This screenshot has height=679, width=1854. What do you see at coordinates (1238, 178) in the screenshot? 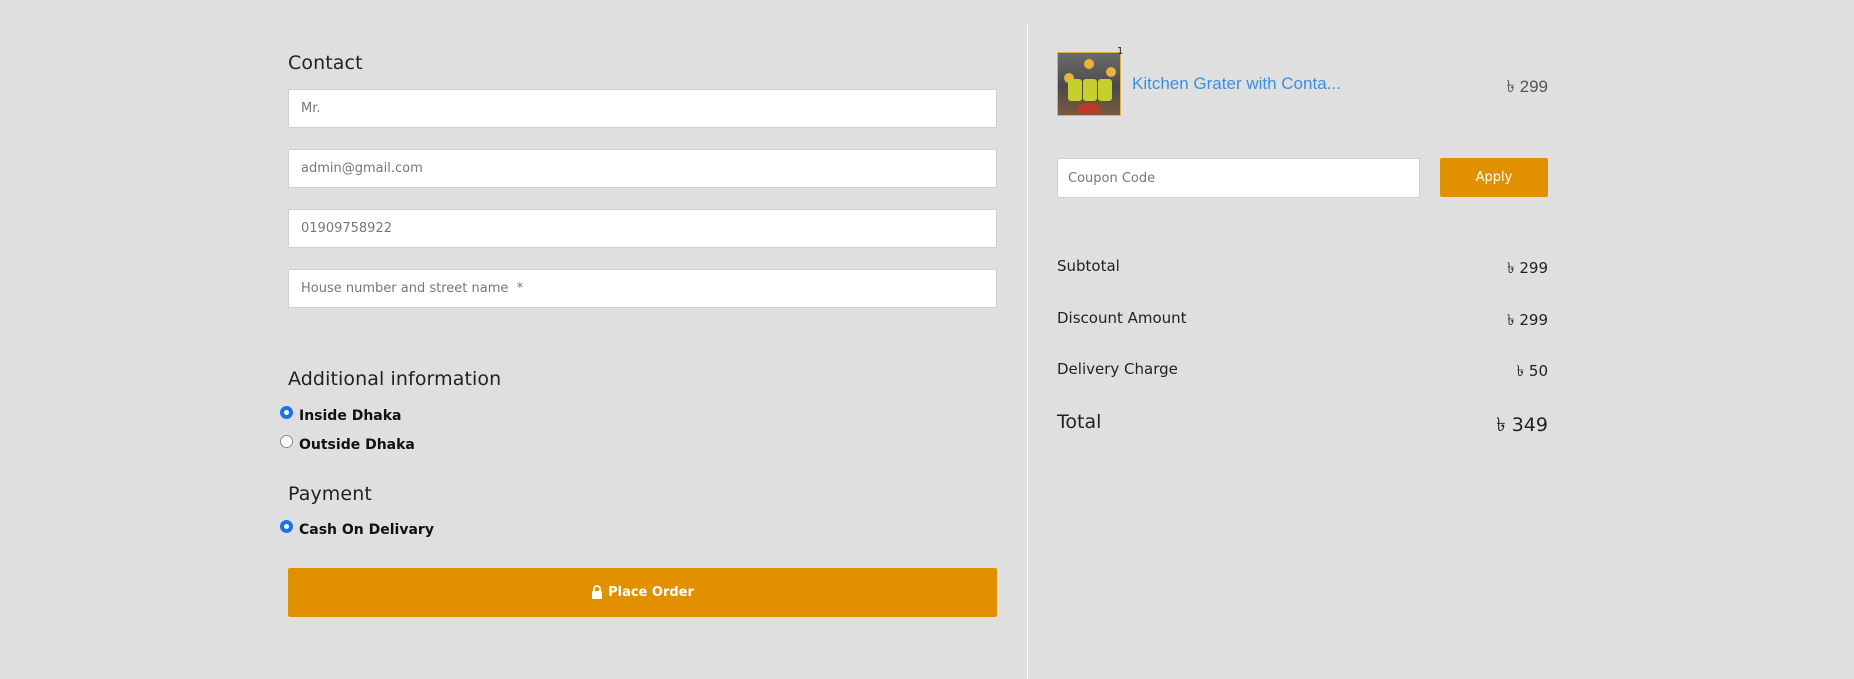
I see `coupon-input` at bounding box center [1238, 178].